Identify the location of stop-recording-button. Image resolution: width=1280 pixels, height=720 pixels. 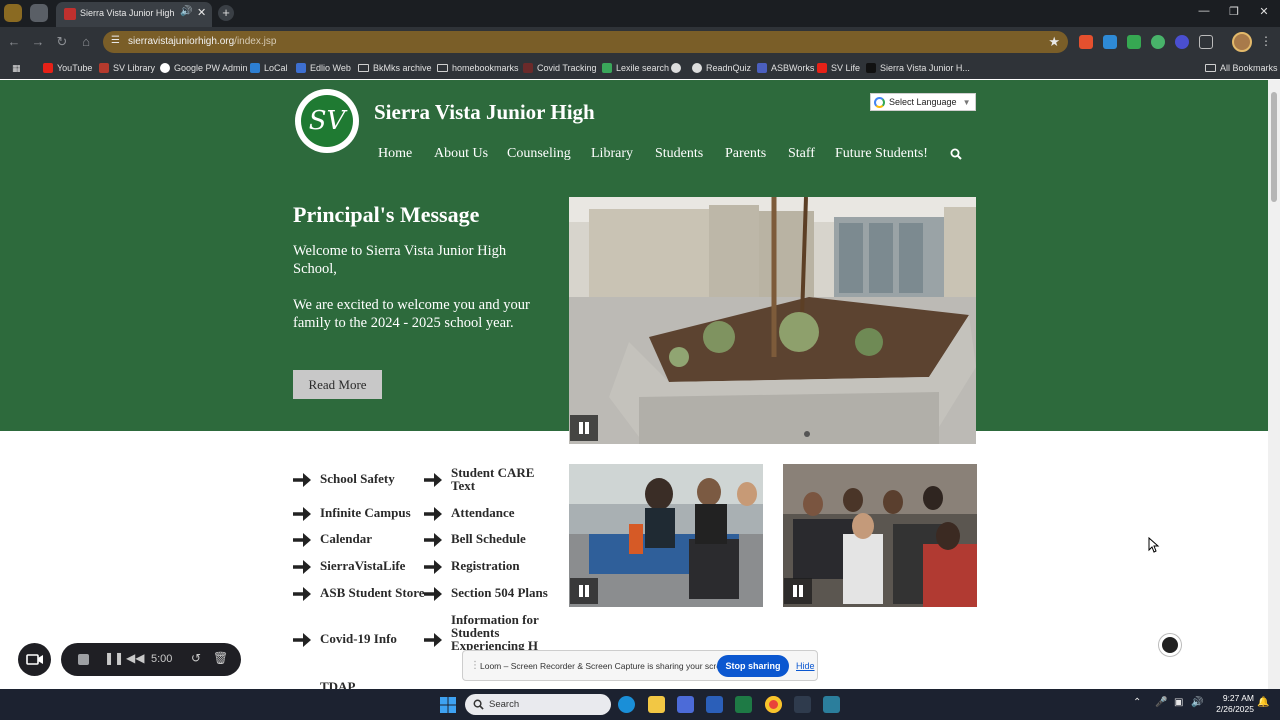
(83, 659).